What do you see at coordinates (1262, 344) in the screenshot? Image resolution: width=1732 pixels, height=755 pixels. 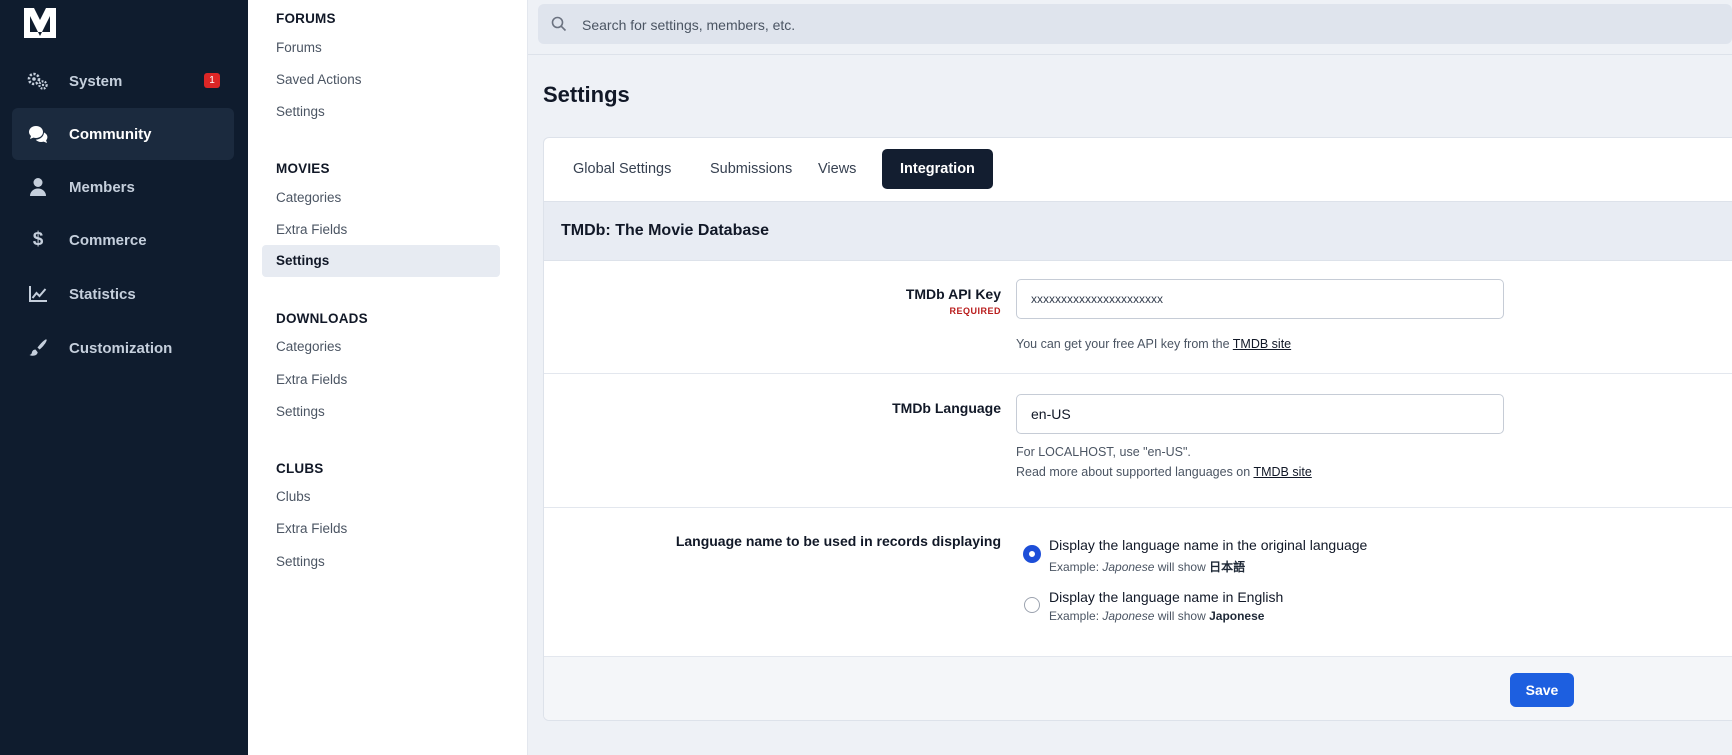 I see `tmdb-site-link: TMDB site` at bounding box center [1262, 344].